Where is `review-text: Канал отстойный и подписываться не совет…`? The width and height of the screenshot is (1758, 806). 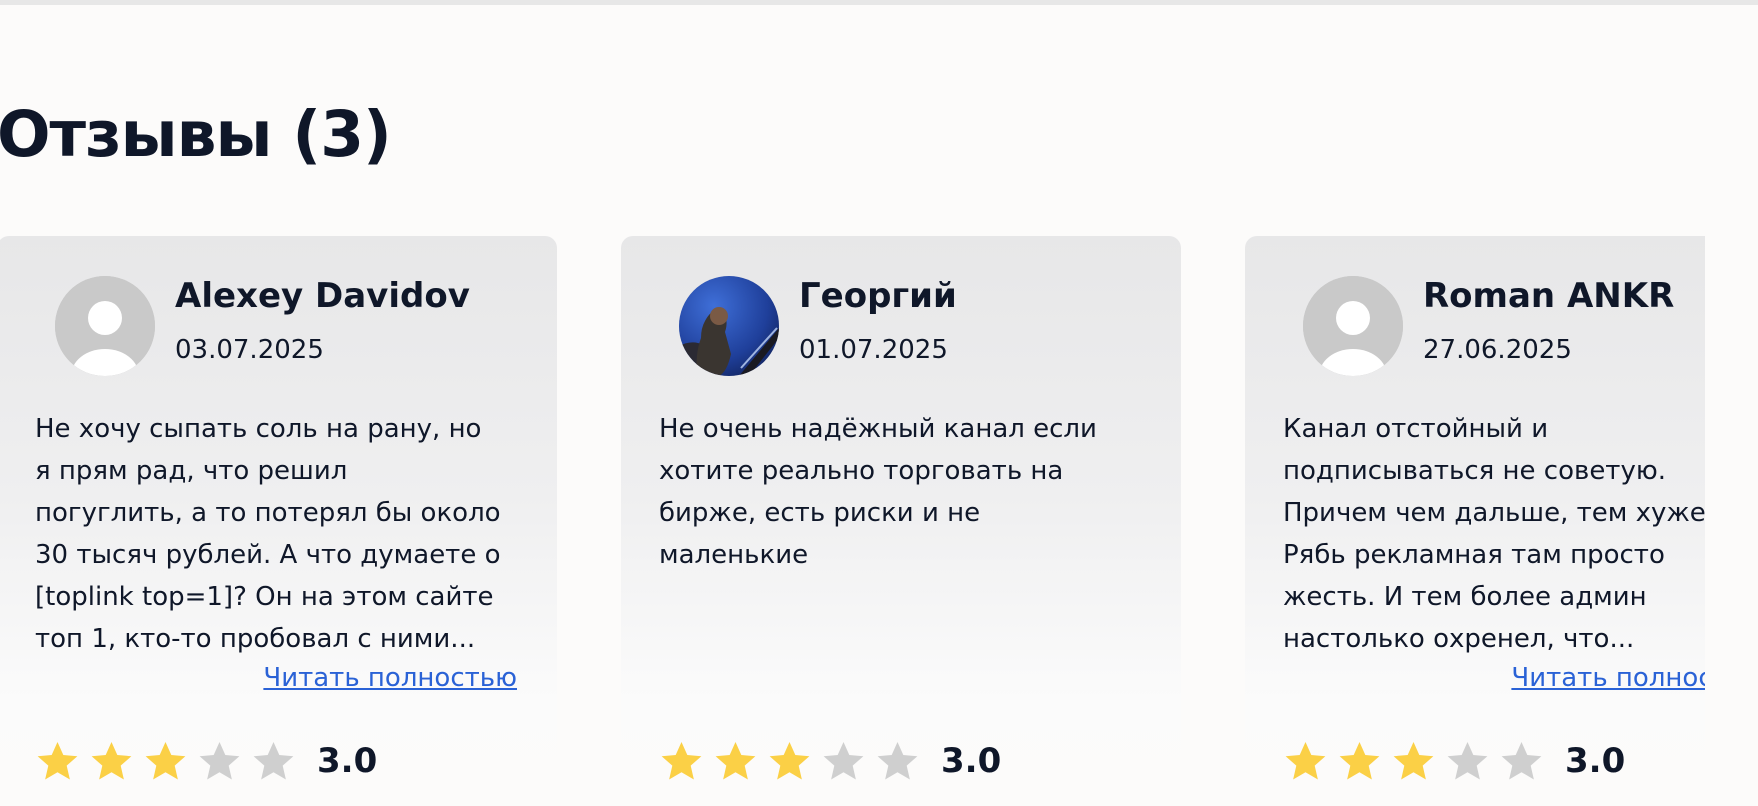
review-text: Канал отстойный и подписываться не совет… is located at coordinates (1494, 534).